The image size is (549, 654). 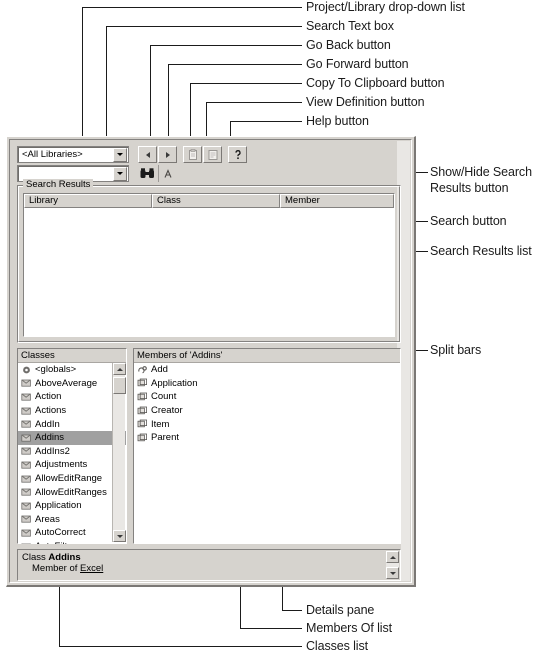 What do you see at coordinates (160, 424) in the screenshot?
I see `list-item-label: Item` at bounding box center [160, 424].